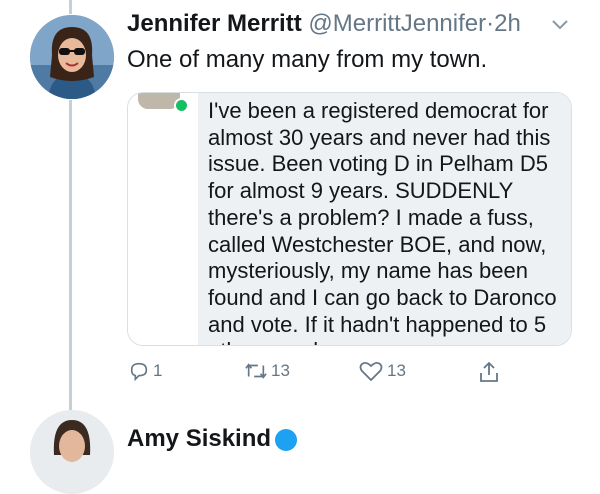 The width and height of the screenshot is (600, 494). What do you see at coordinates (199, 438) in the screenshot?
I see `next-author-name-text: Amy Siskind` at bounding box center [199, 438].